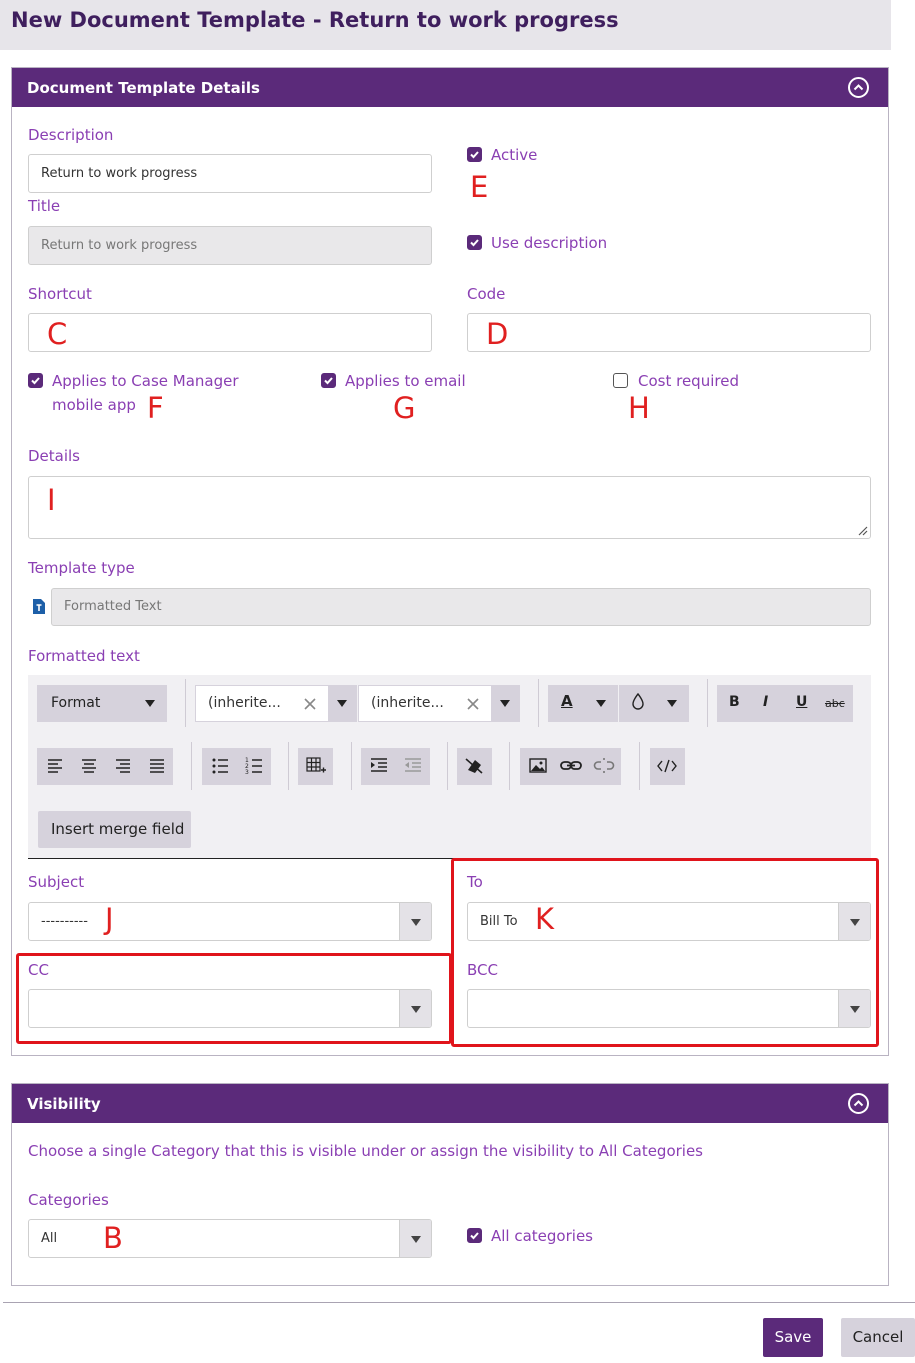 This screenshot has height=1363, width=915. What do you see at coordinates (44, 206) in the screenshot?
I see `title-label: Title` at bounding box center [44, 206].